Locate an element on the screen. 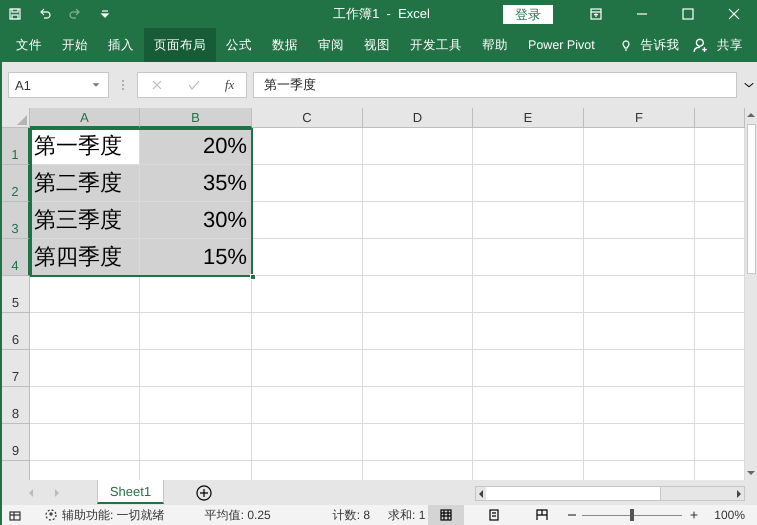 The image size is (757, 525). name-box: A1 is located at coordinates (58, 85).